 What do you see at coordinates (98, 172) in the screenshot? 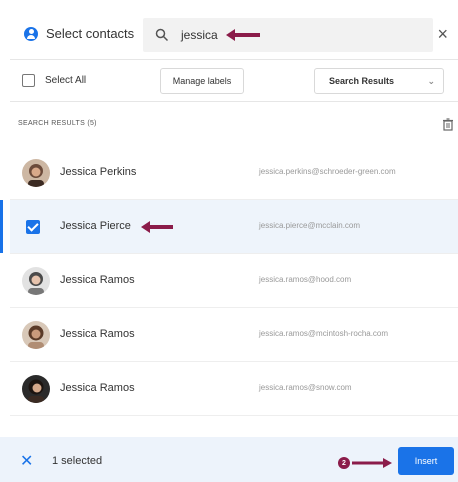
I see `contact-name: Jessica Perkins` at bounding box center [98, 172].